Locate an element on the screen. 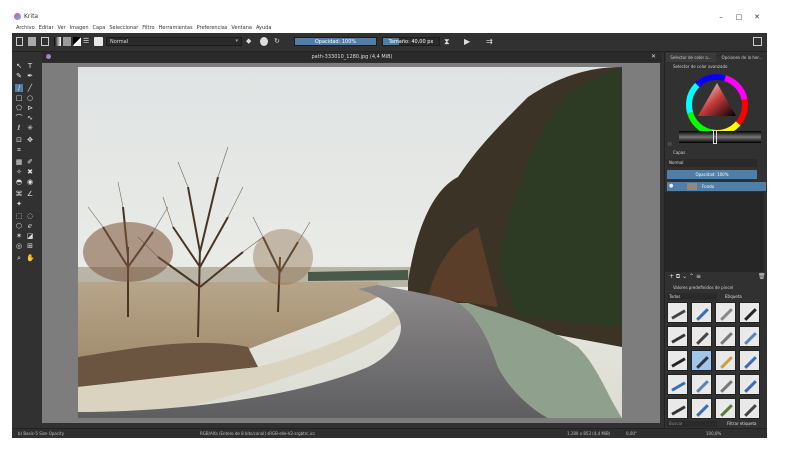 The image size is (789, 454). eraser-icon: ◆ is located at coordinates (250, 41).